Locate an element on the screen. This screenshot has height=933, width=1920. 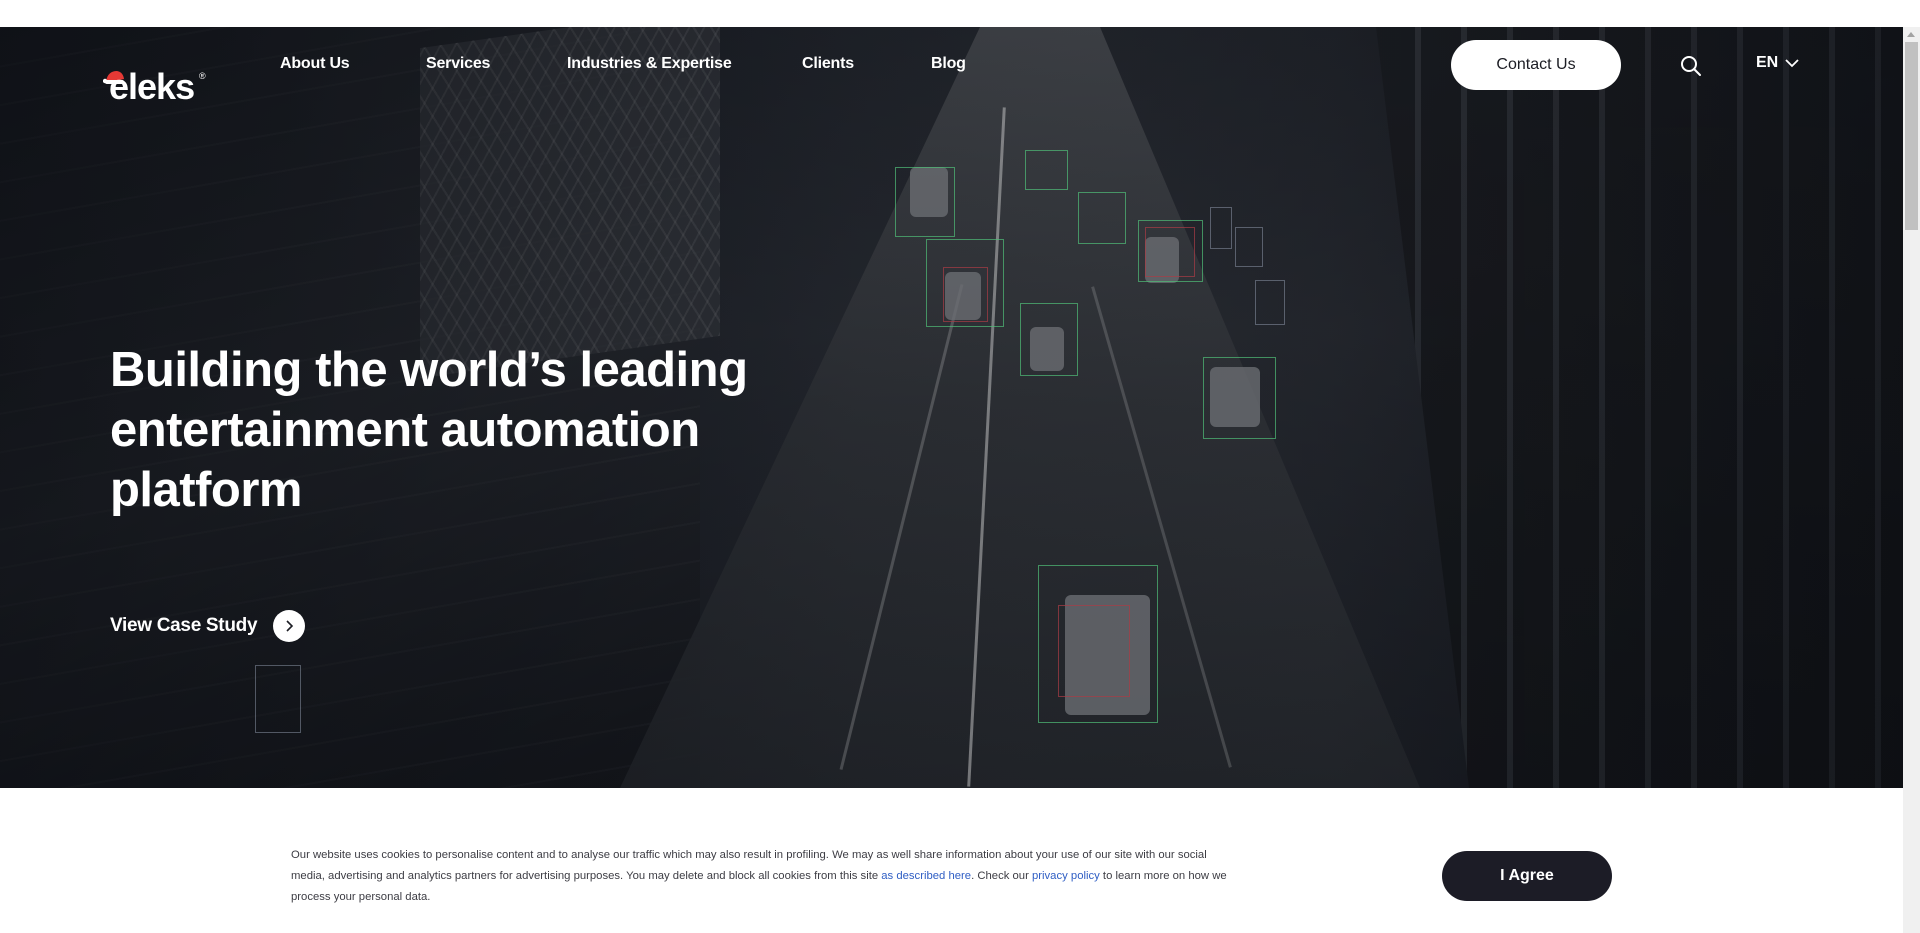
cookie-described-here-link: as described here is located at coordinates (926, 876).